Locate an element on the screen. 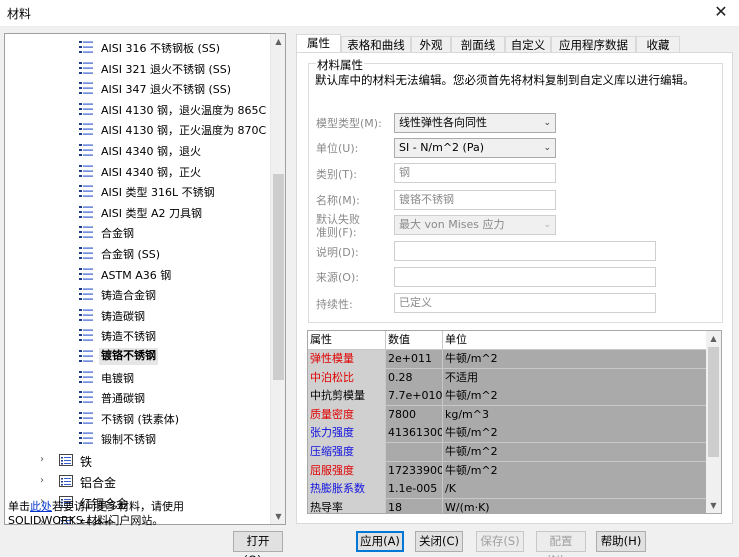 This screenshot has width=739, height=557. property-value: 1.1e-005 is located at coordinates (414, 490).